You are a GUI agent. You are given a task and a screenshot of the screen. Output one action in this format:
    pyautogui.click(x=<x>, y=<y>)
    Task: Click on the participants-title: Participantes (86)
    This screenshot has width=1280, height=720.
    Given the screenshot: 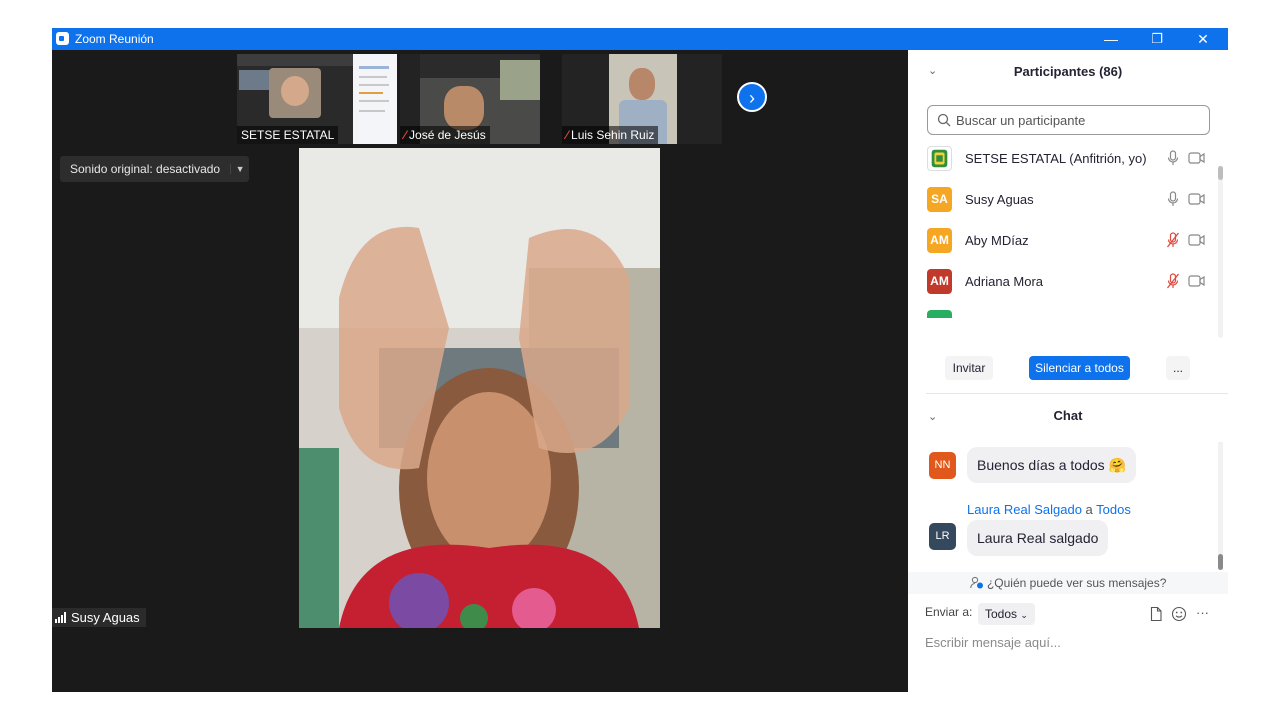 What is the action you would take?
    pyautogui.click(x=1068, y=71)
    